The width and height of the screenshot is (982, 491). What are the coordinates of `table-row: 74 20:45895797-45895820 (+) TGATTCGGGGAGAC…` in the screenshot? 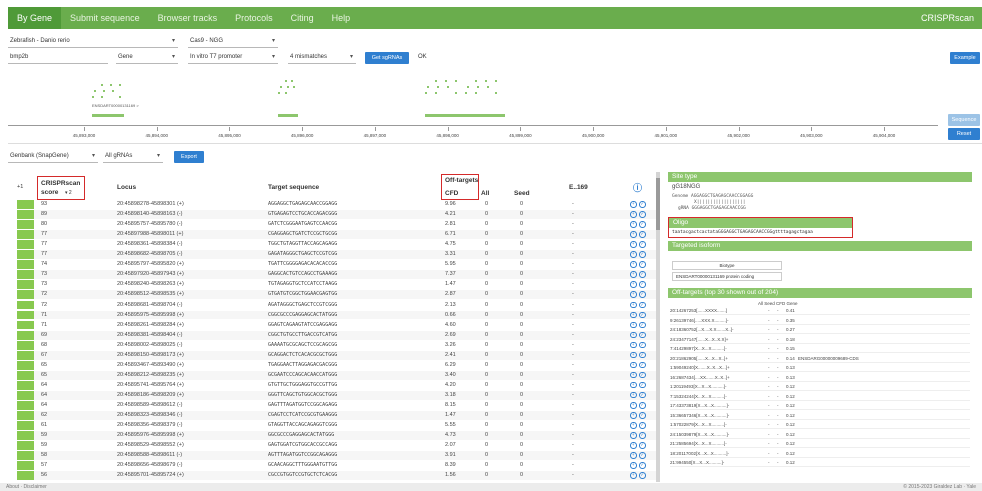 It's located at (337, 265).